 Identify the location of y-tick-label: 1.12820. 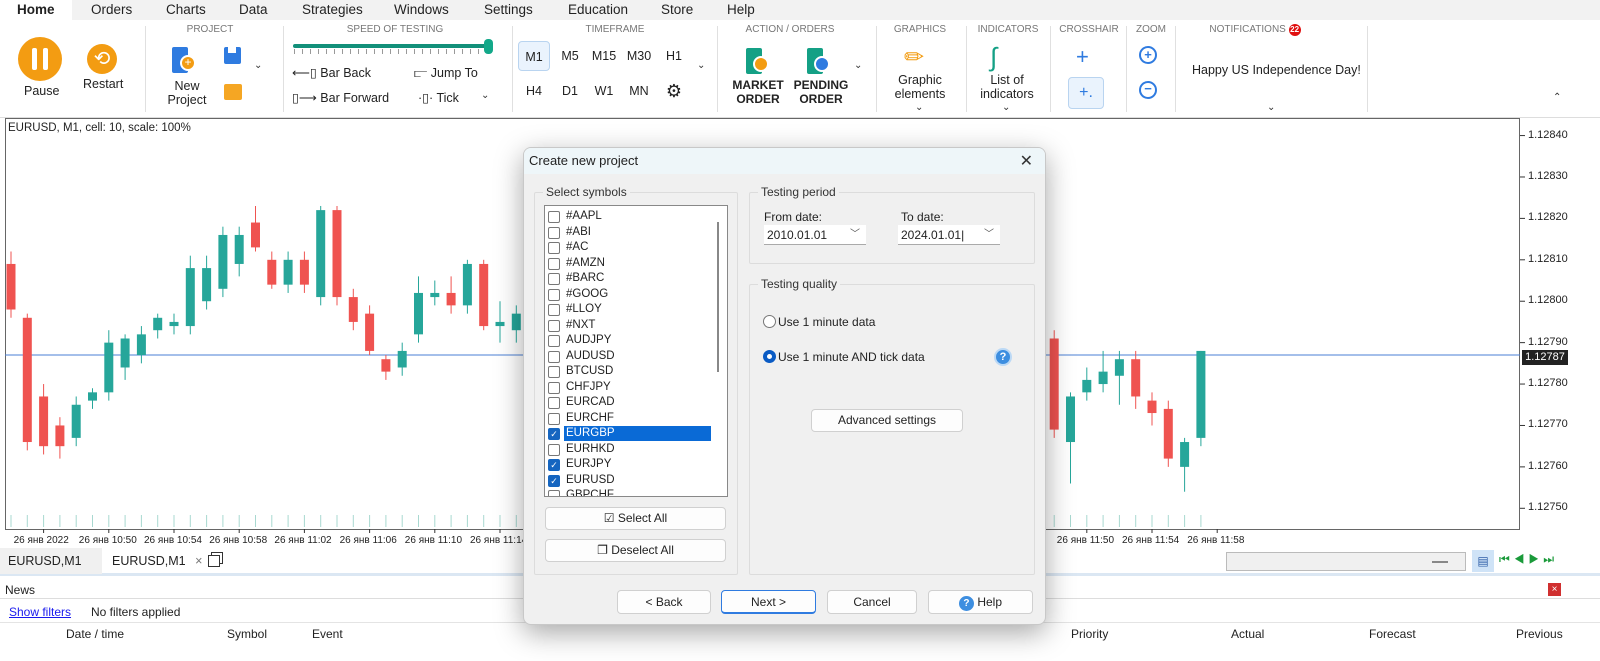
(1548, 217).